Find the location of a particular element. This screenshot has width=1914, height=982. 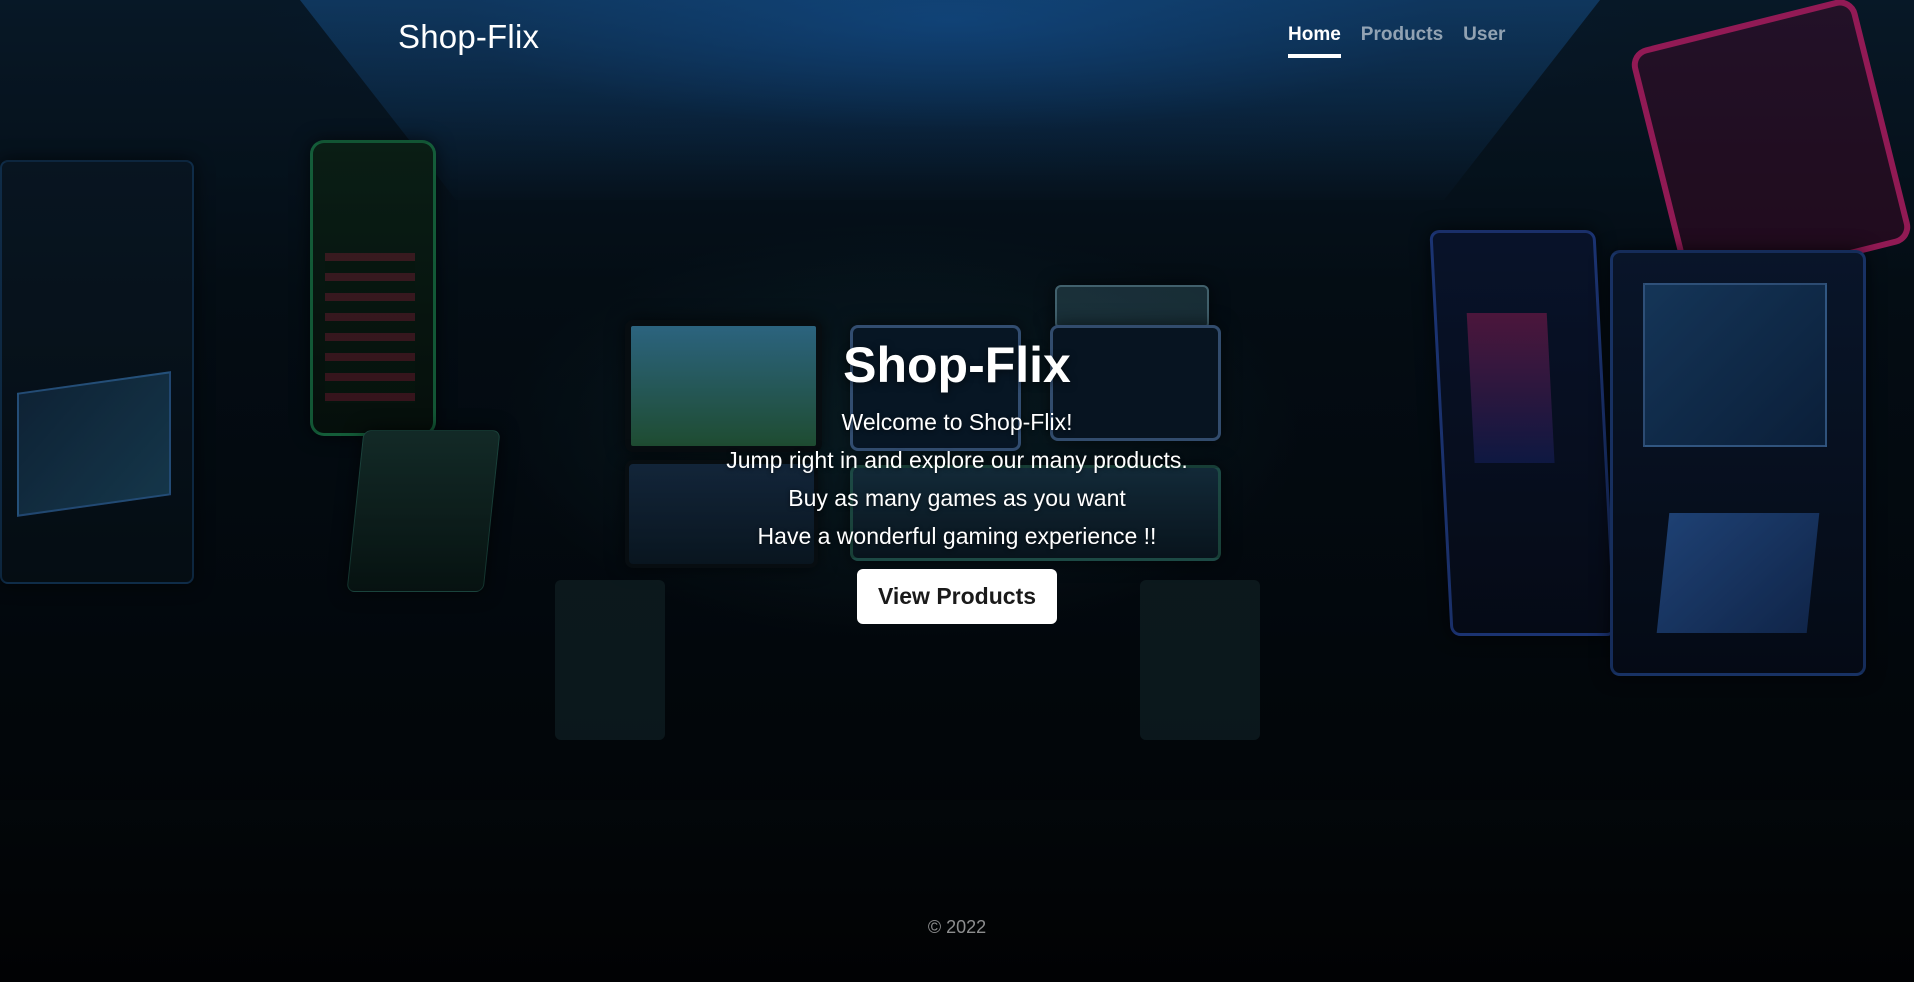

hero-line-welcome: Welcome to Shop-Flix! is located at coordinates (957, 422).